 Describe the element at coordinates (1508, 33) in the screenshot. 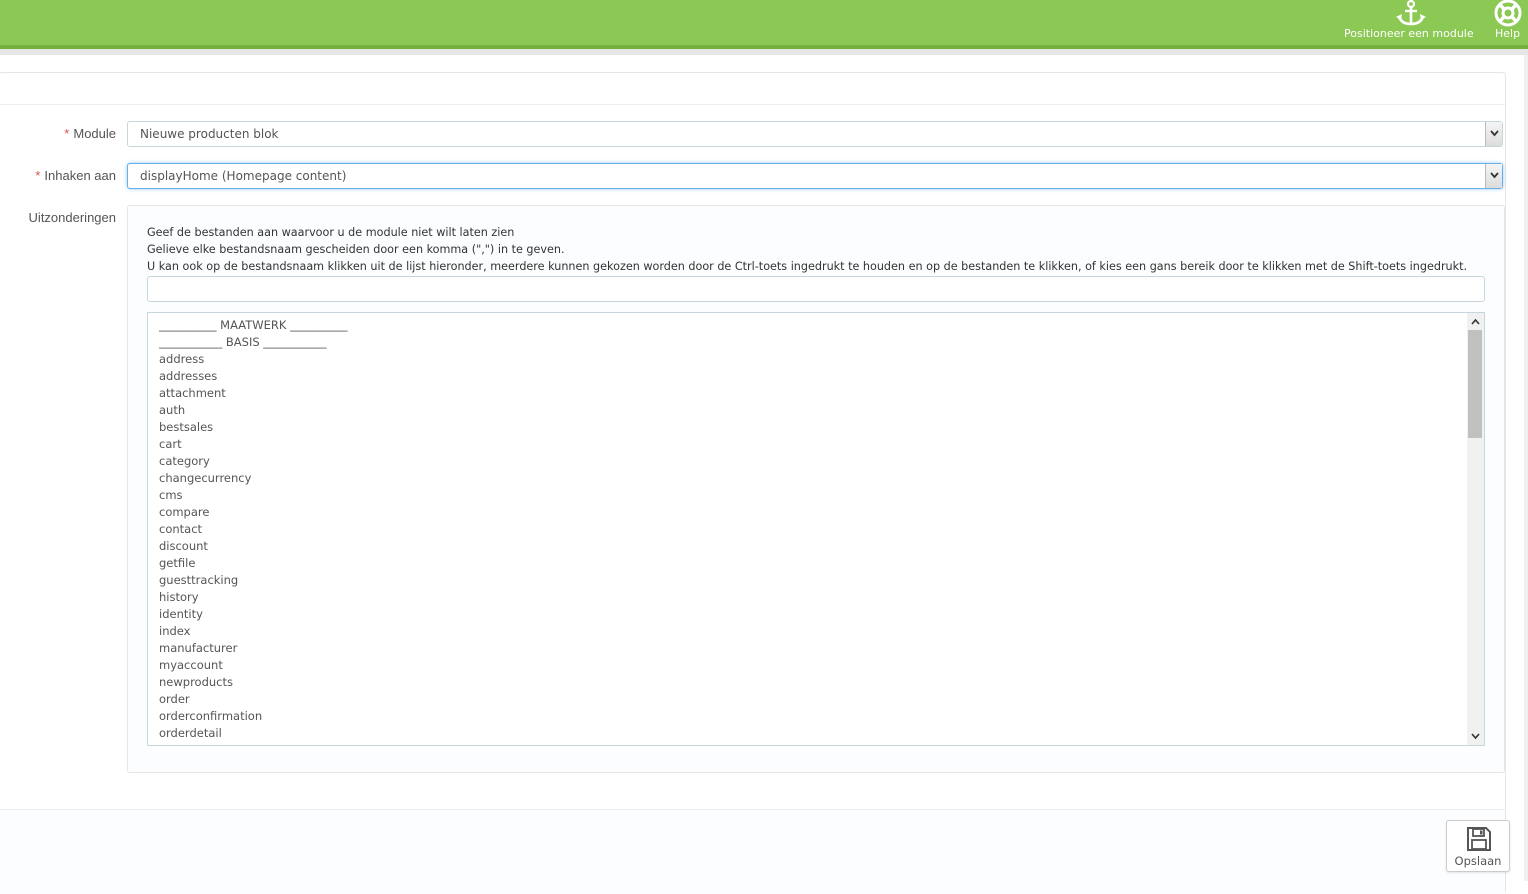

I see `help-label: Help` at that location.